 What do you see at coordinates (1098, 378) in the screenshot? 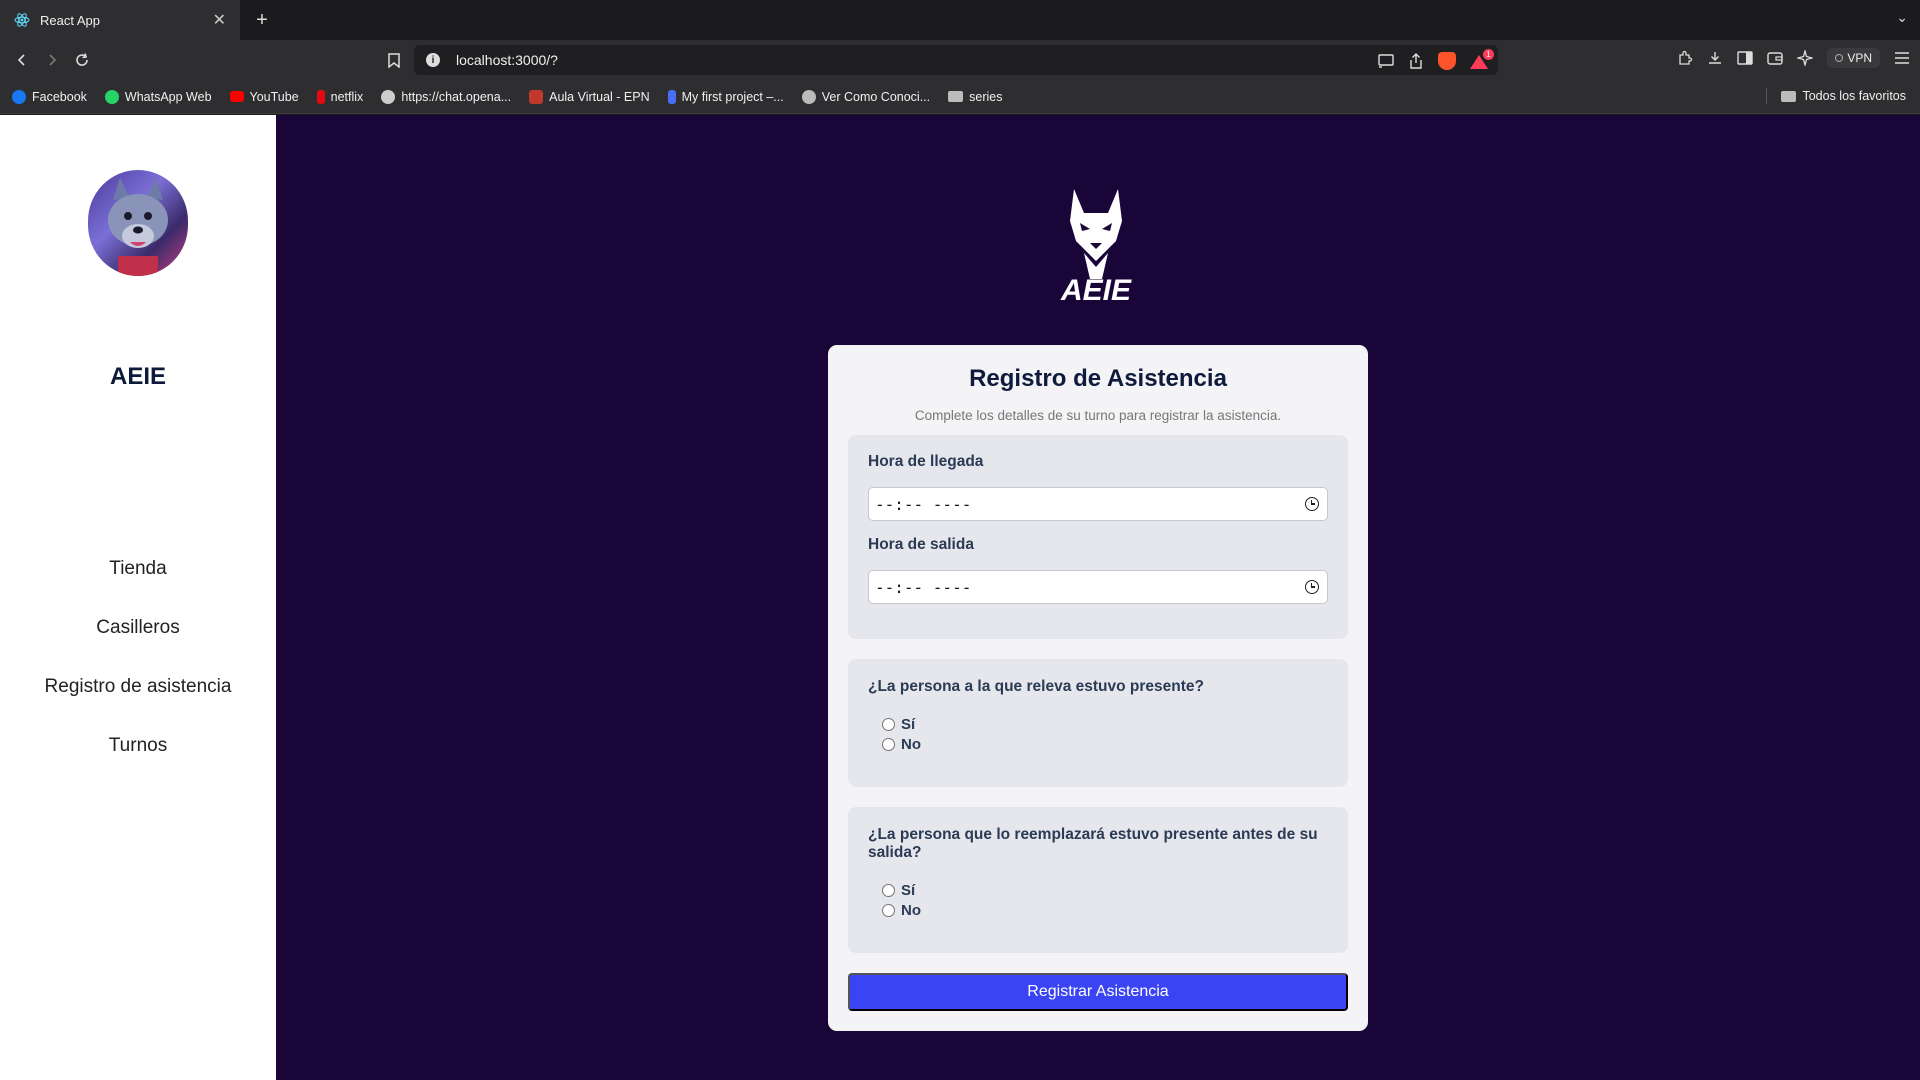
I see `form-title: Registro de Asistencia` at bounding box center [1098, 378].